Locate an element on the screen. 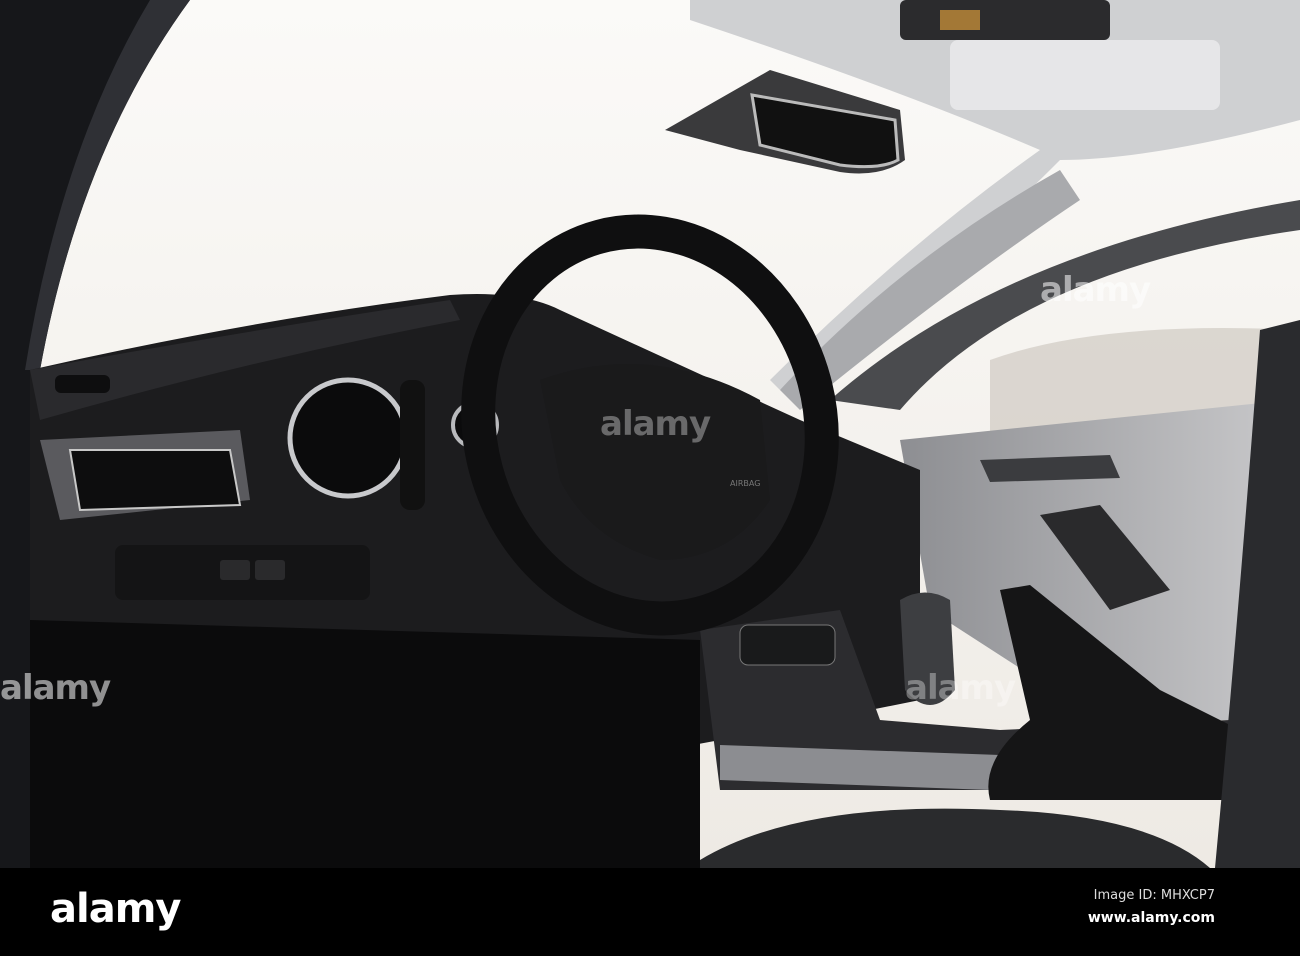  footer-bar: alamy Image ID: MHXCP7 www.alamy.com is located at coordinates (650, 912).